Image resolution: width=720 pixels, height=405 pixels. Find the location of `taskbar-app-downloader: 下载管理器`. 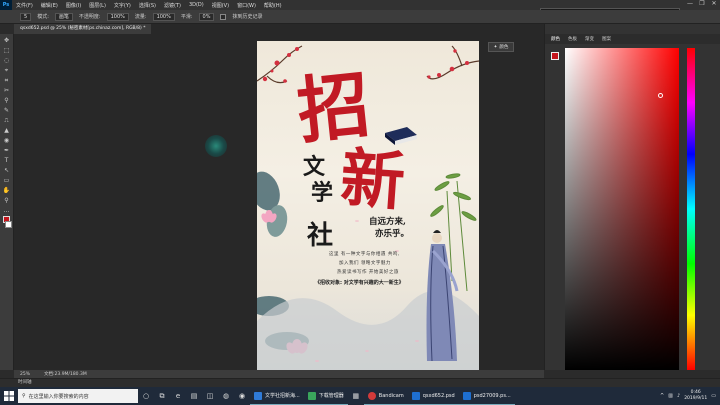

taskbar-app-downloader: 下载管理器 is located at coordinates (325, 396).